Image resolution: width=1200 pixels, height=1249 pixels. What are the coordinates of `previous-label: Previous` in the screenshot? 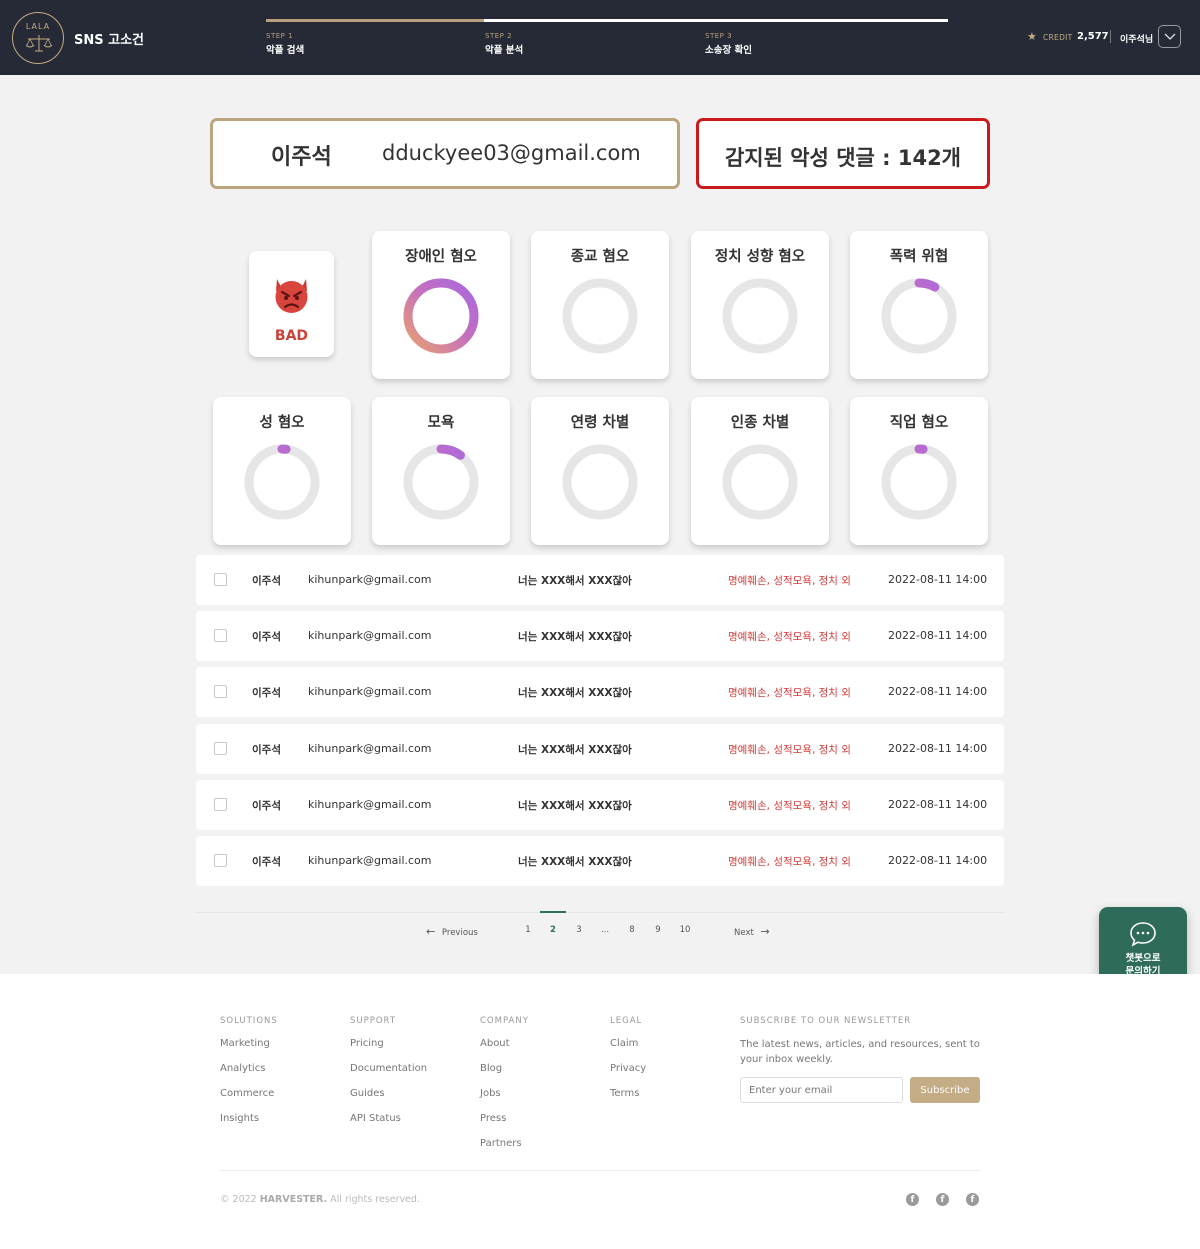 It's located at (459, 933).